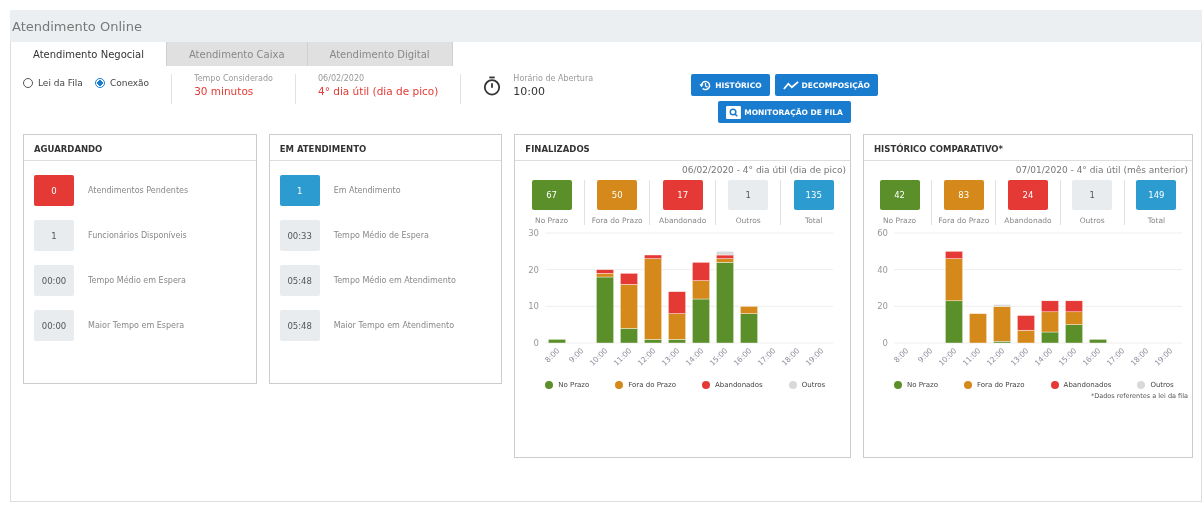 The width and height of the screenshot is (1202, 509). What do you see at coordinates (1028, 195) in the screenshot?
I see `count-tile: 24` at bounding box center [1028, 195].